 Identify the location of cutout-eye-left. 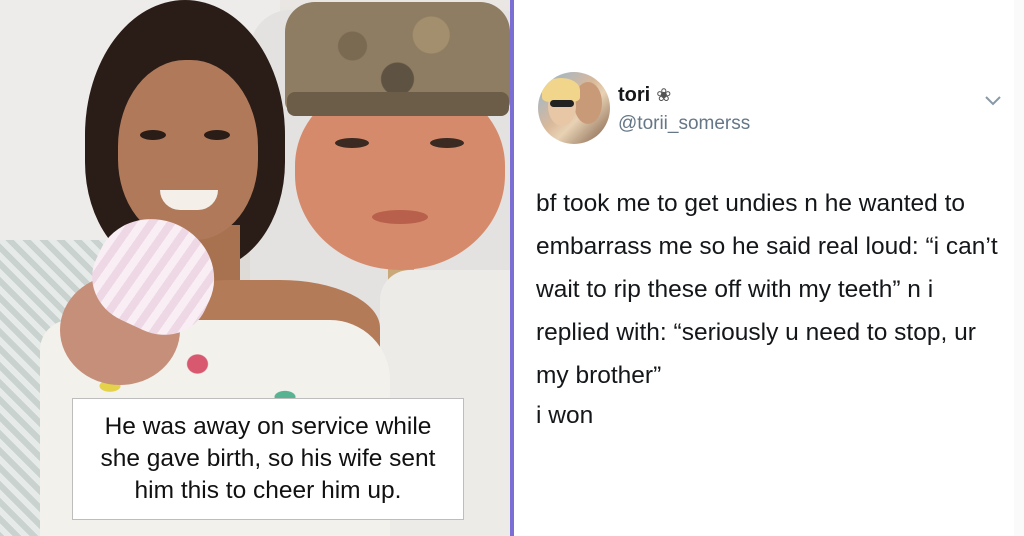
(352, 143).